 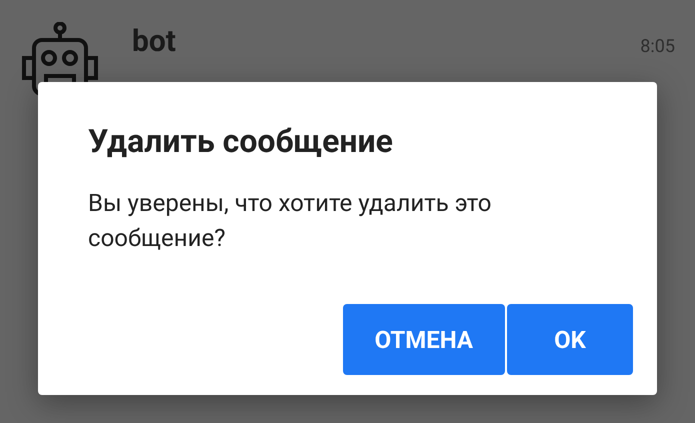 I want to click on cancel-button: ОТМЕНА, so click(x=423, y=339).